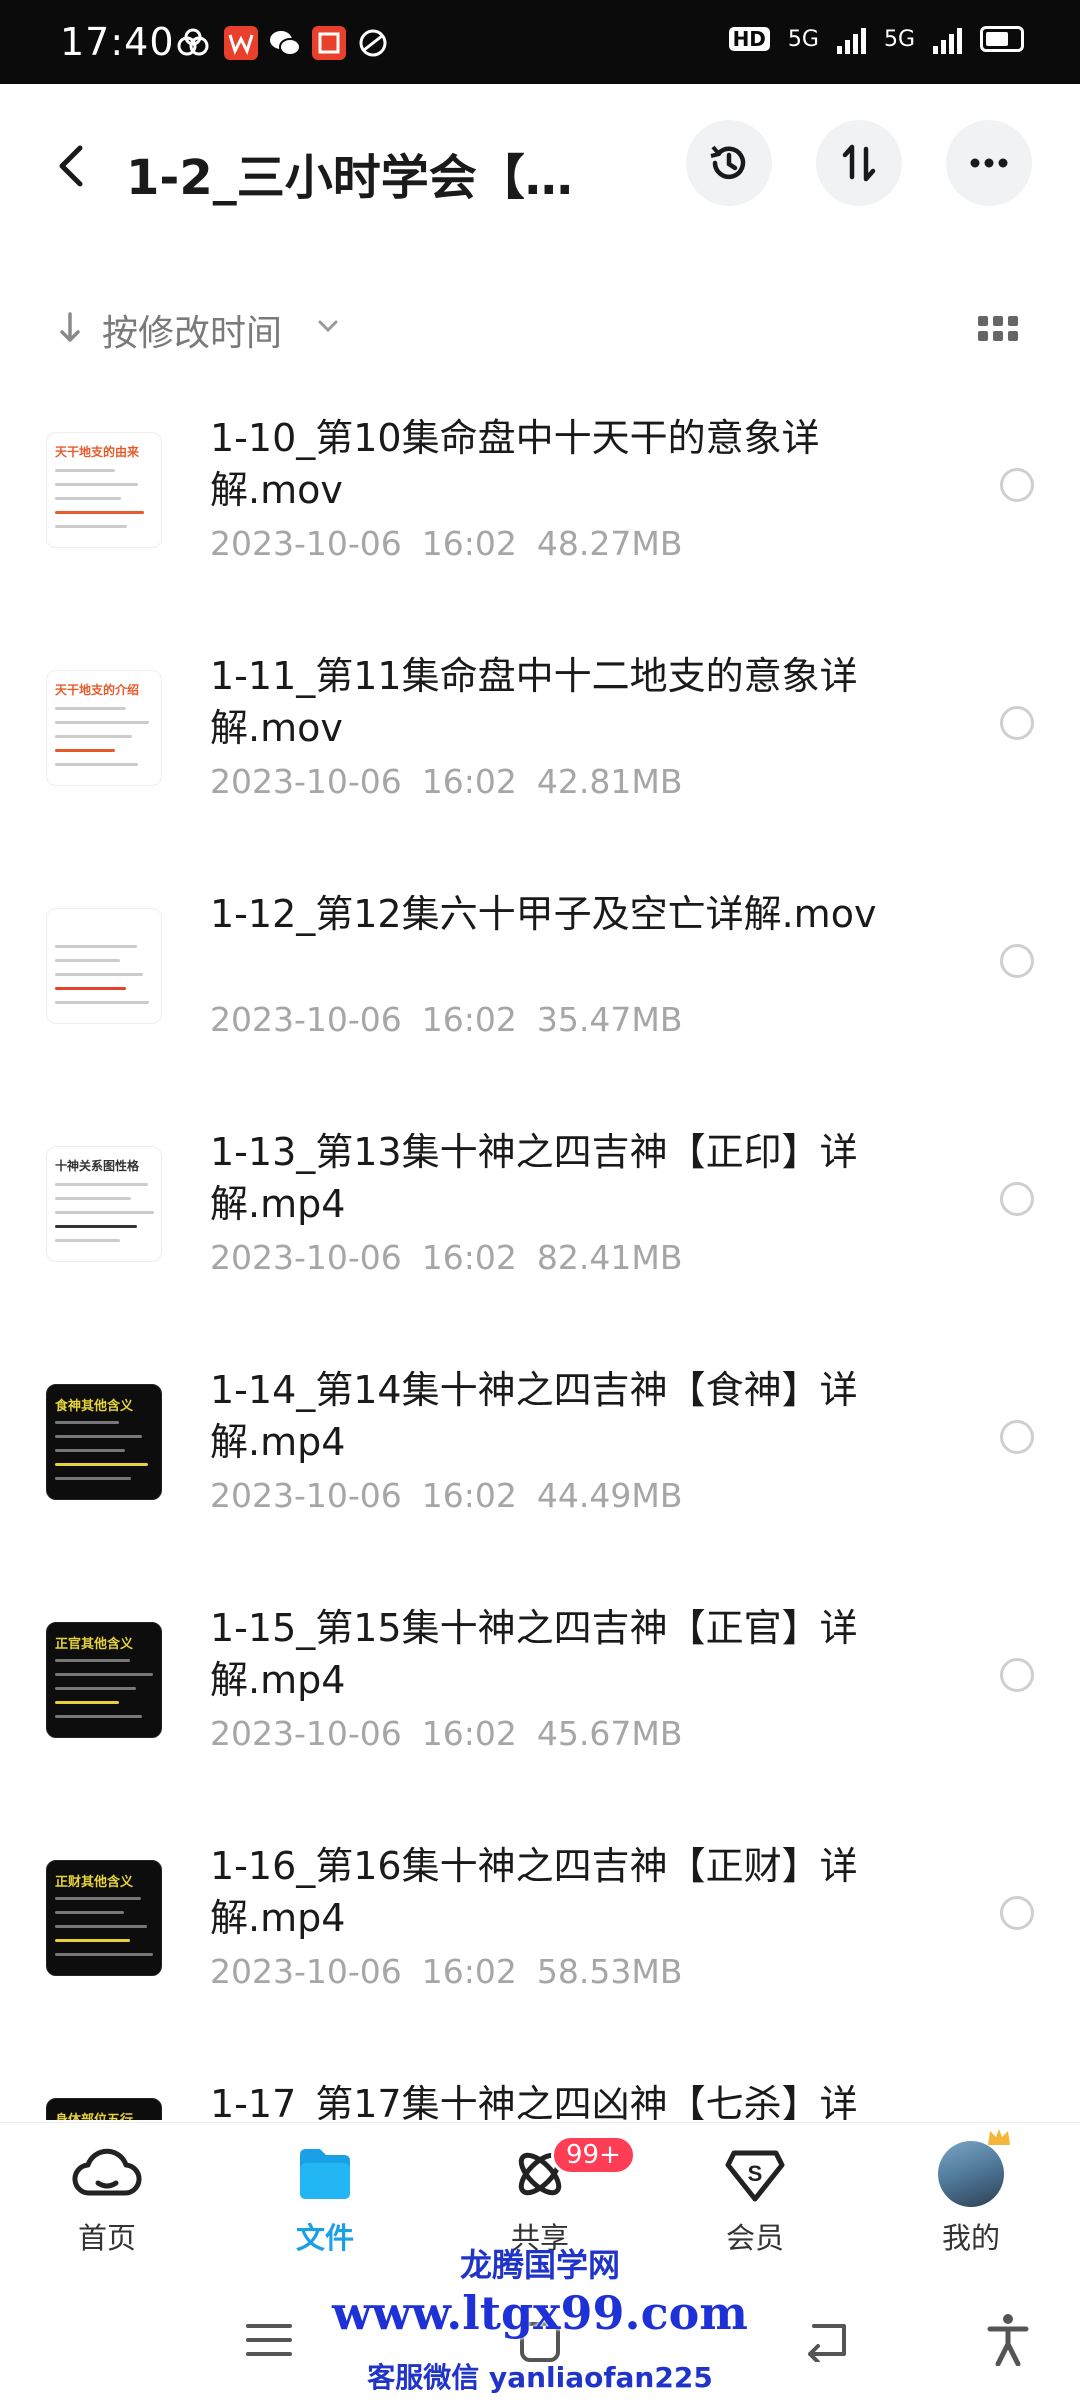 Image resolution: width=1080 pixels, height=2408 pixels. Describe the element at coordinates (104, 966) in the screenshot. I see `file-thumbnail` at that location.